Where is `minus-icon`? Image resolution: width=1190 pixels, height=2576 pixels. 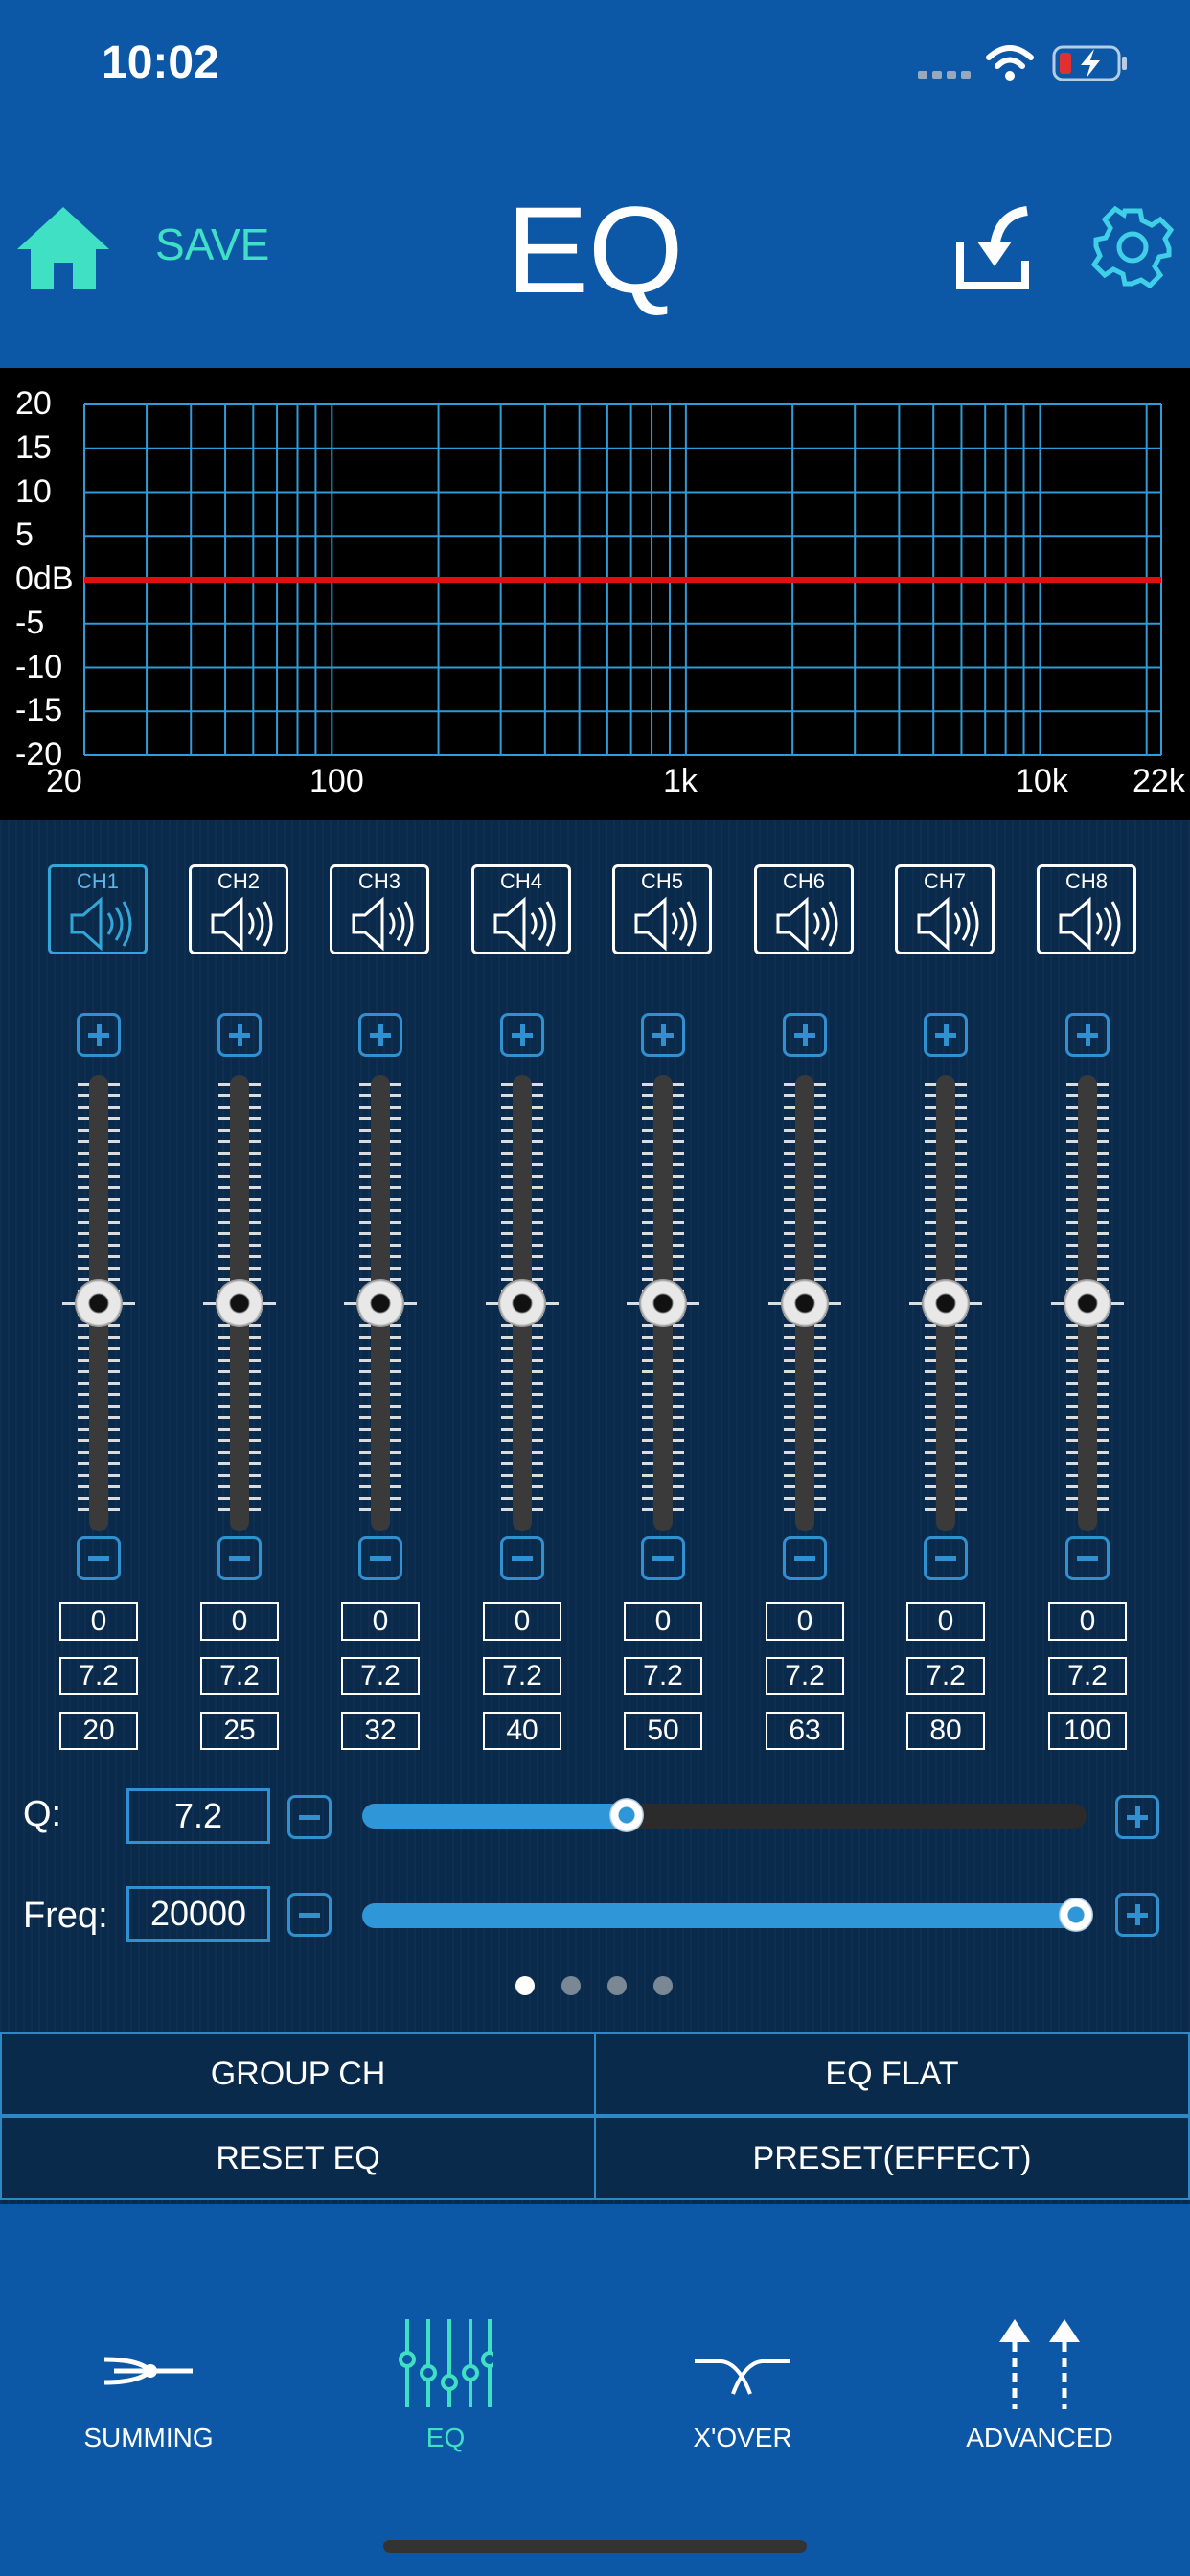 minus-icon is located at coordinates (310, 1817).